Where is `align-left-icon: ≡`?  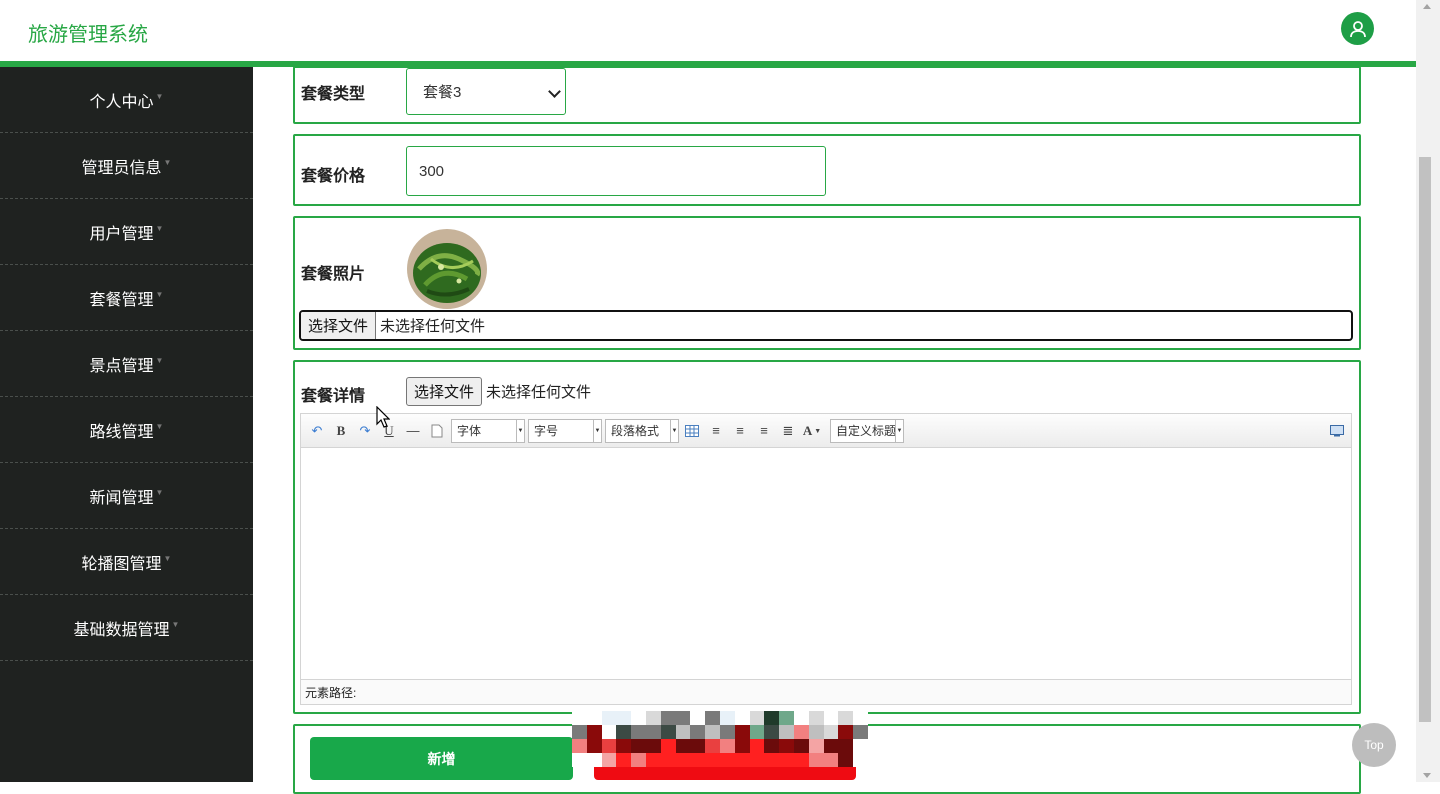 align-left-icon: ≡ is located at coordinates (716, 431).